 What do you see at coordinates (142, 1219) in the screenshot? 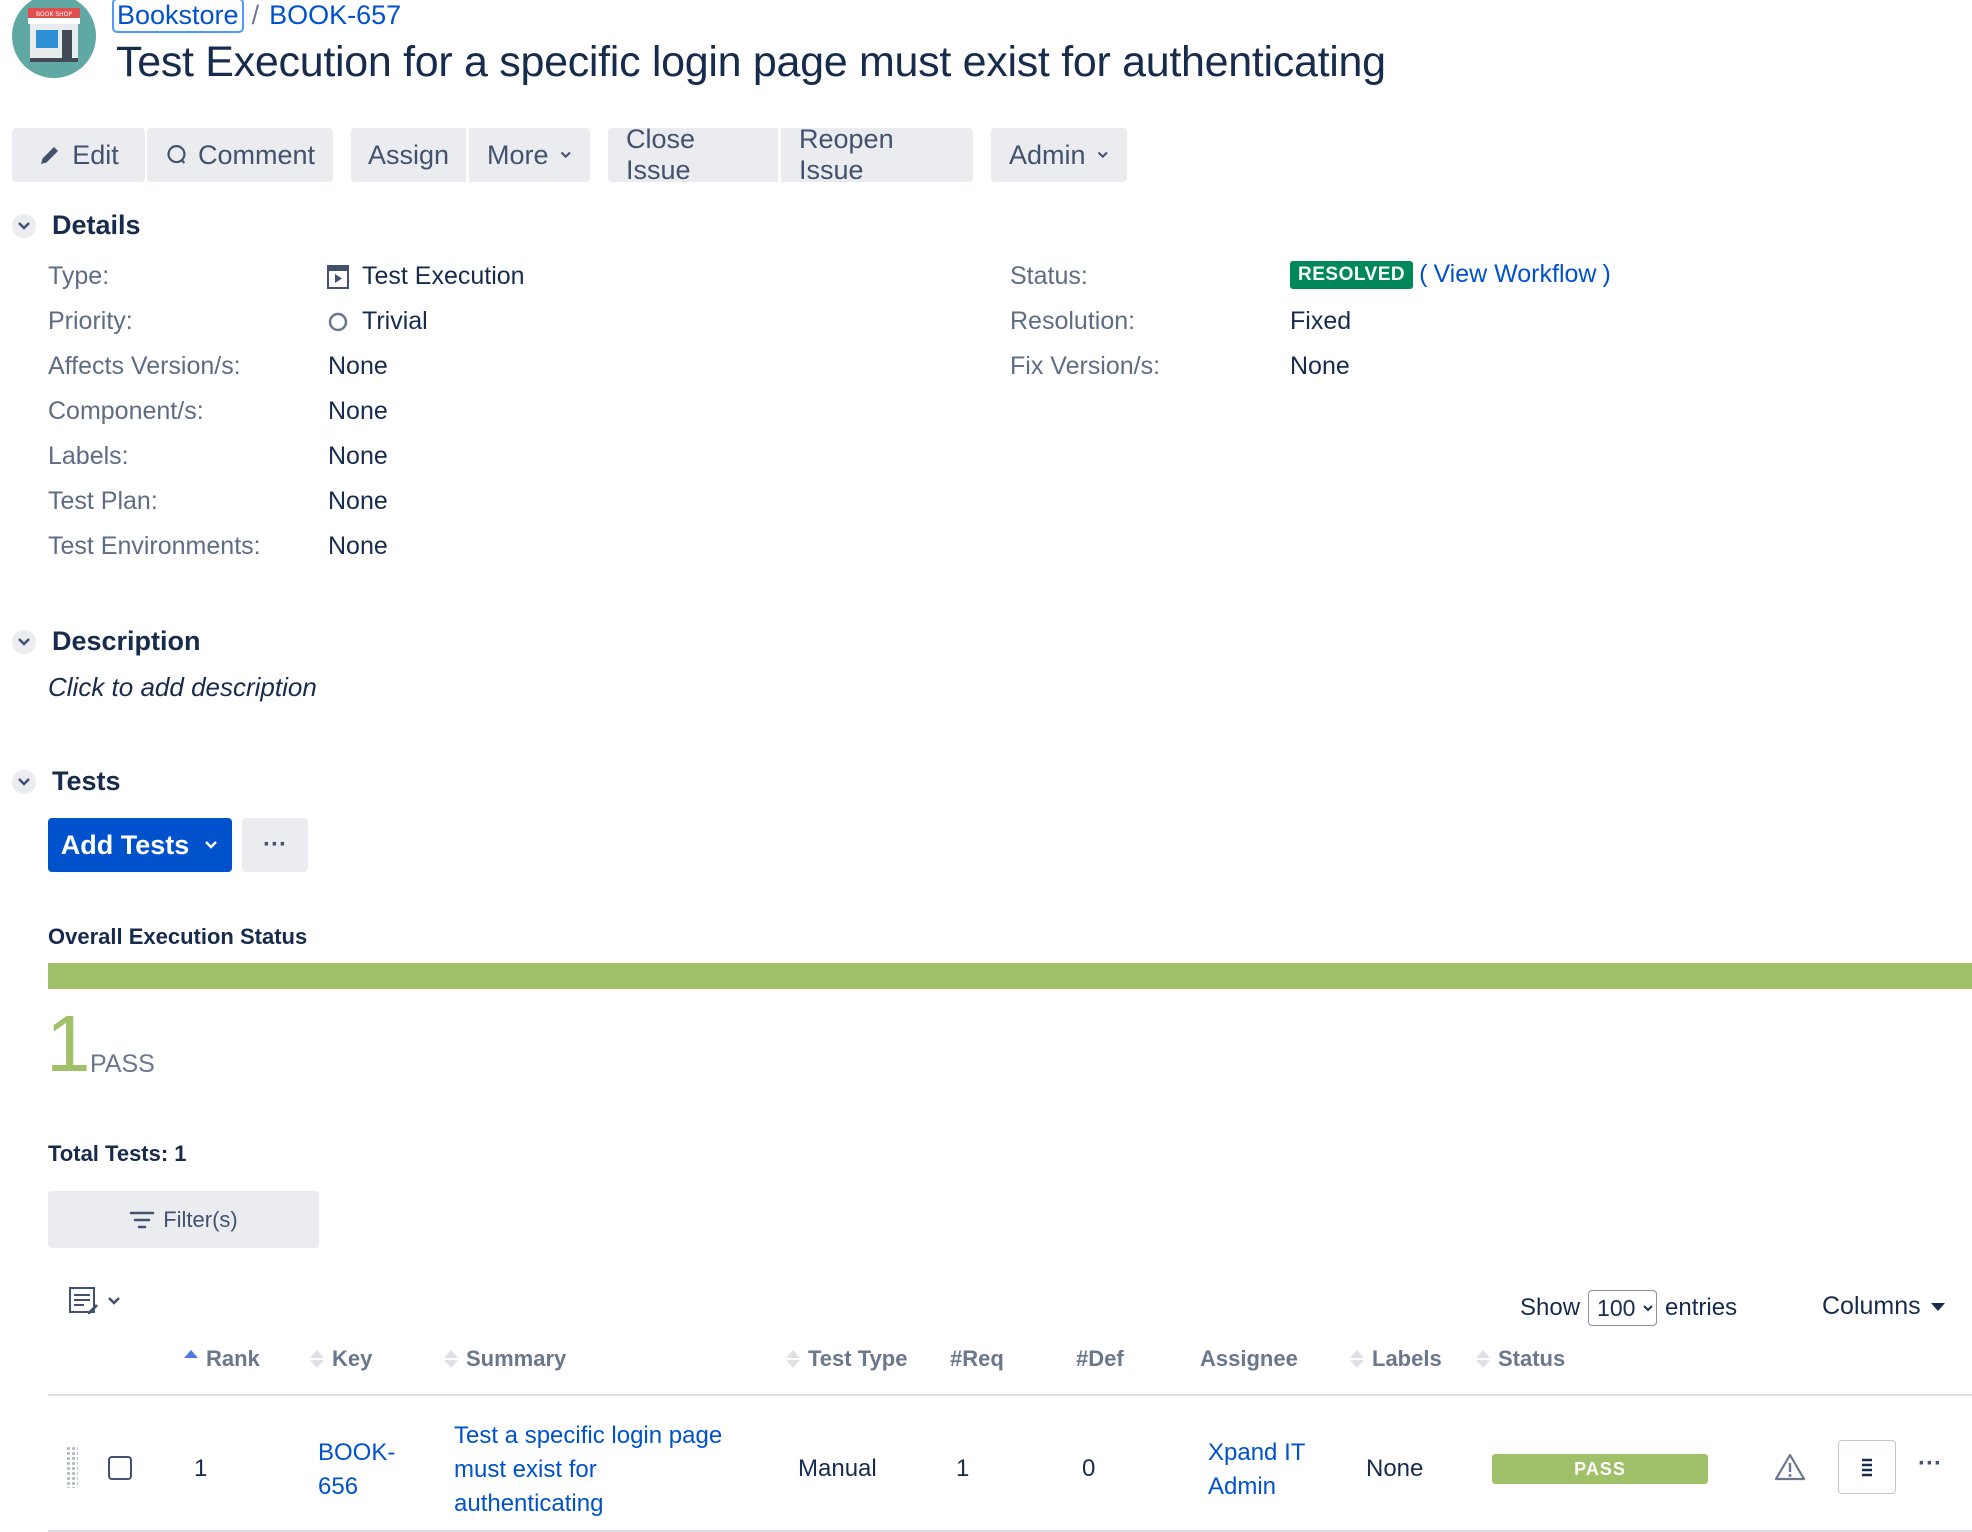
I see `filter-icon` at bounding box center [142, 1219].